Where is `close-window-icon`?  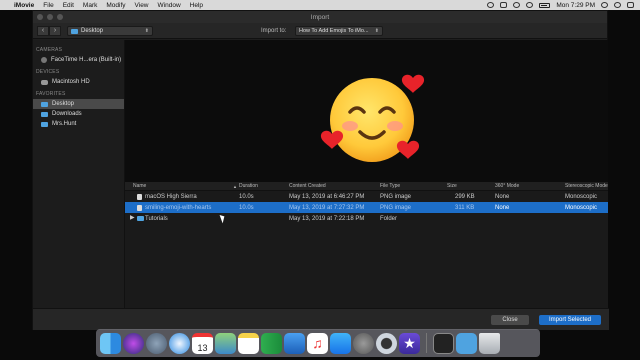
close-window-icon is located at coordinates (40, 17).